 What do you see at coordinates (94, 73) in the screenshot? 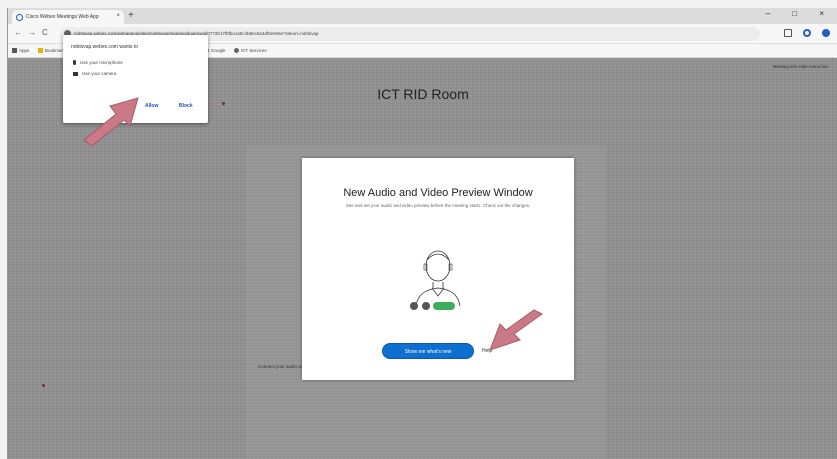
I see `permission-row-camera: Use your camera` at bounding box center [94, 73].